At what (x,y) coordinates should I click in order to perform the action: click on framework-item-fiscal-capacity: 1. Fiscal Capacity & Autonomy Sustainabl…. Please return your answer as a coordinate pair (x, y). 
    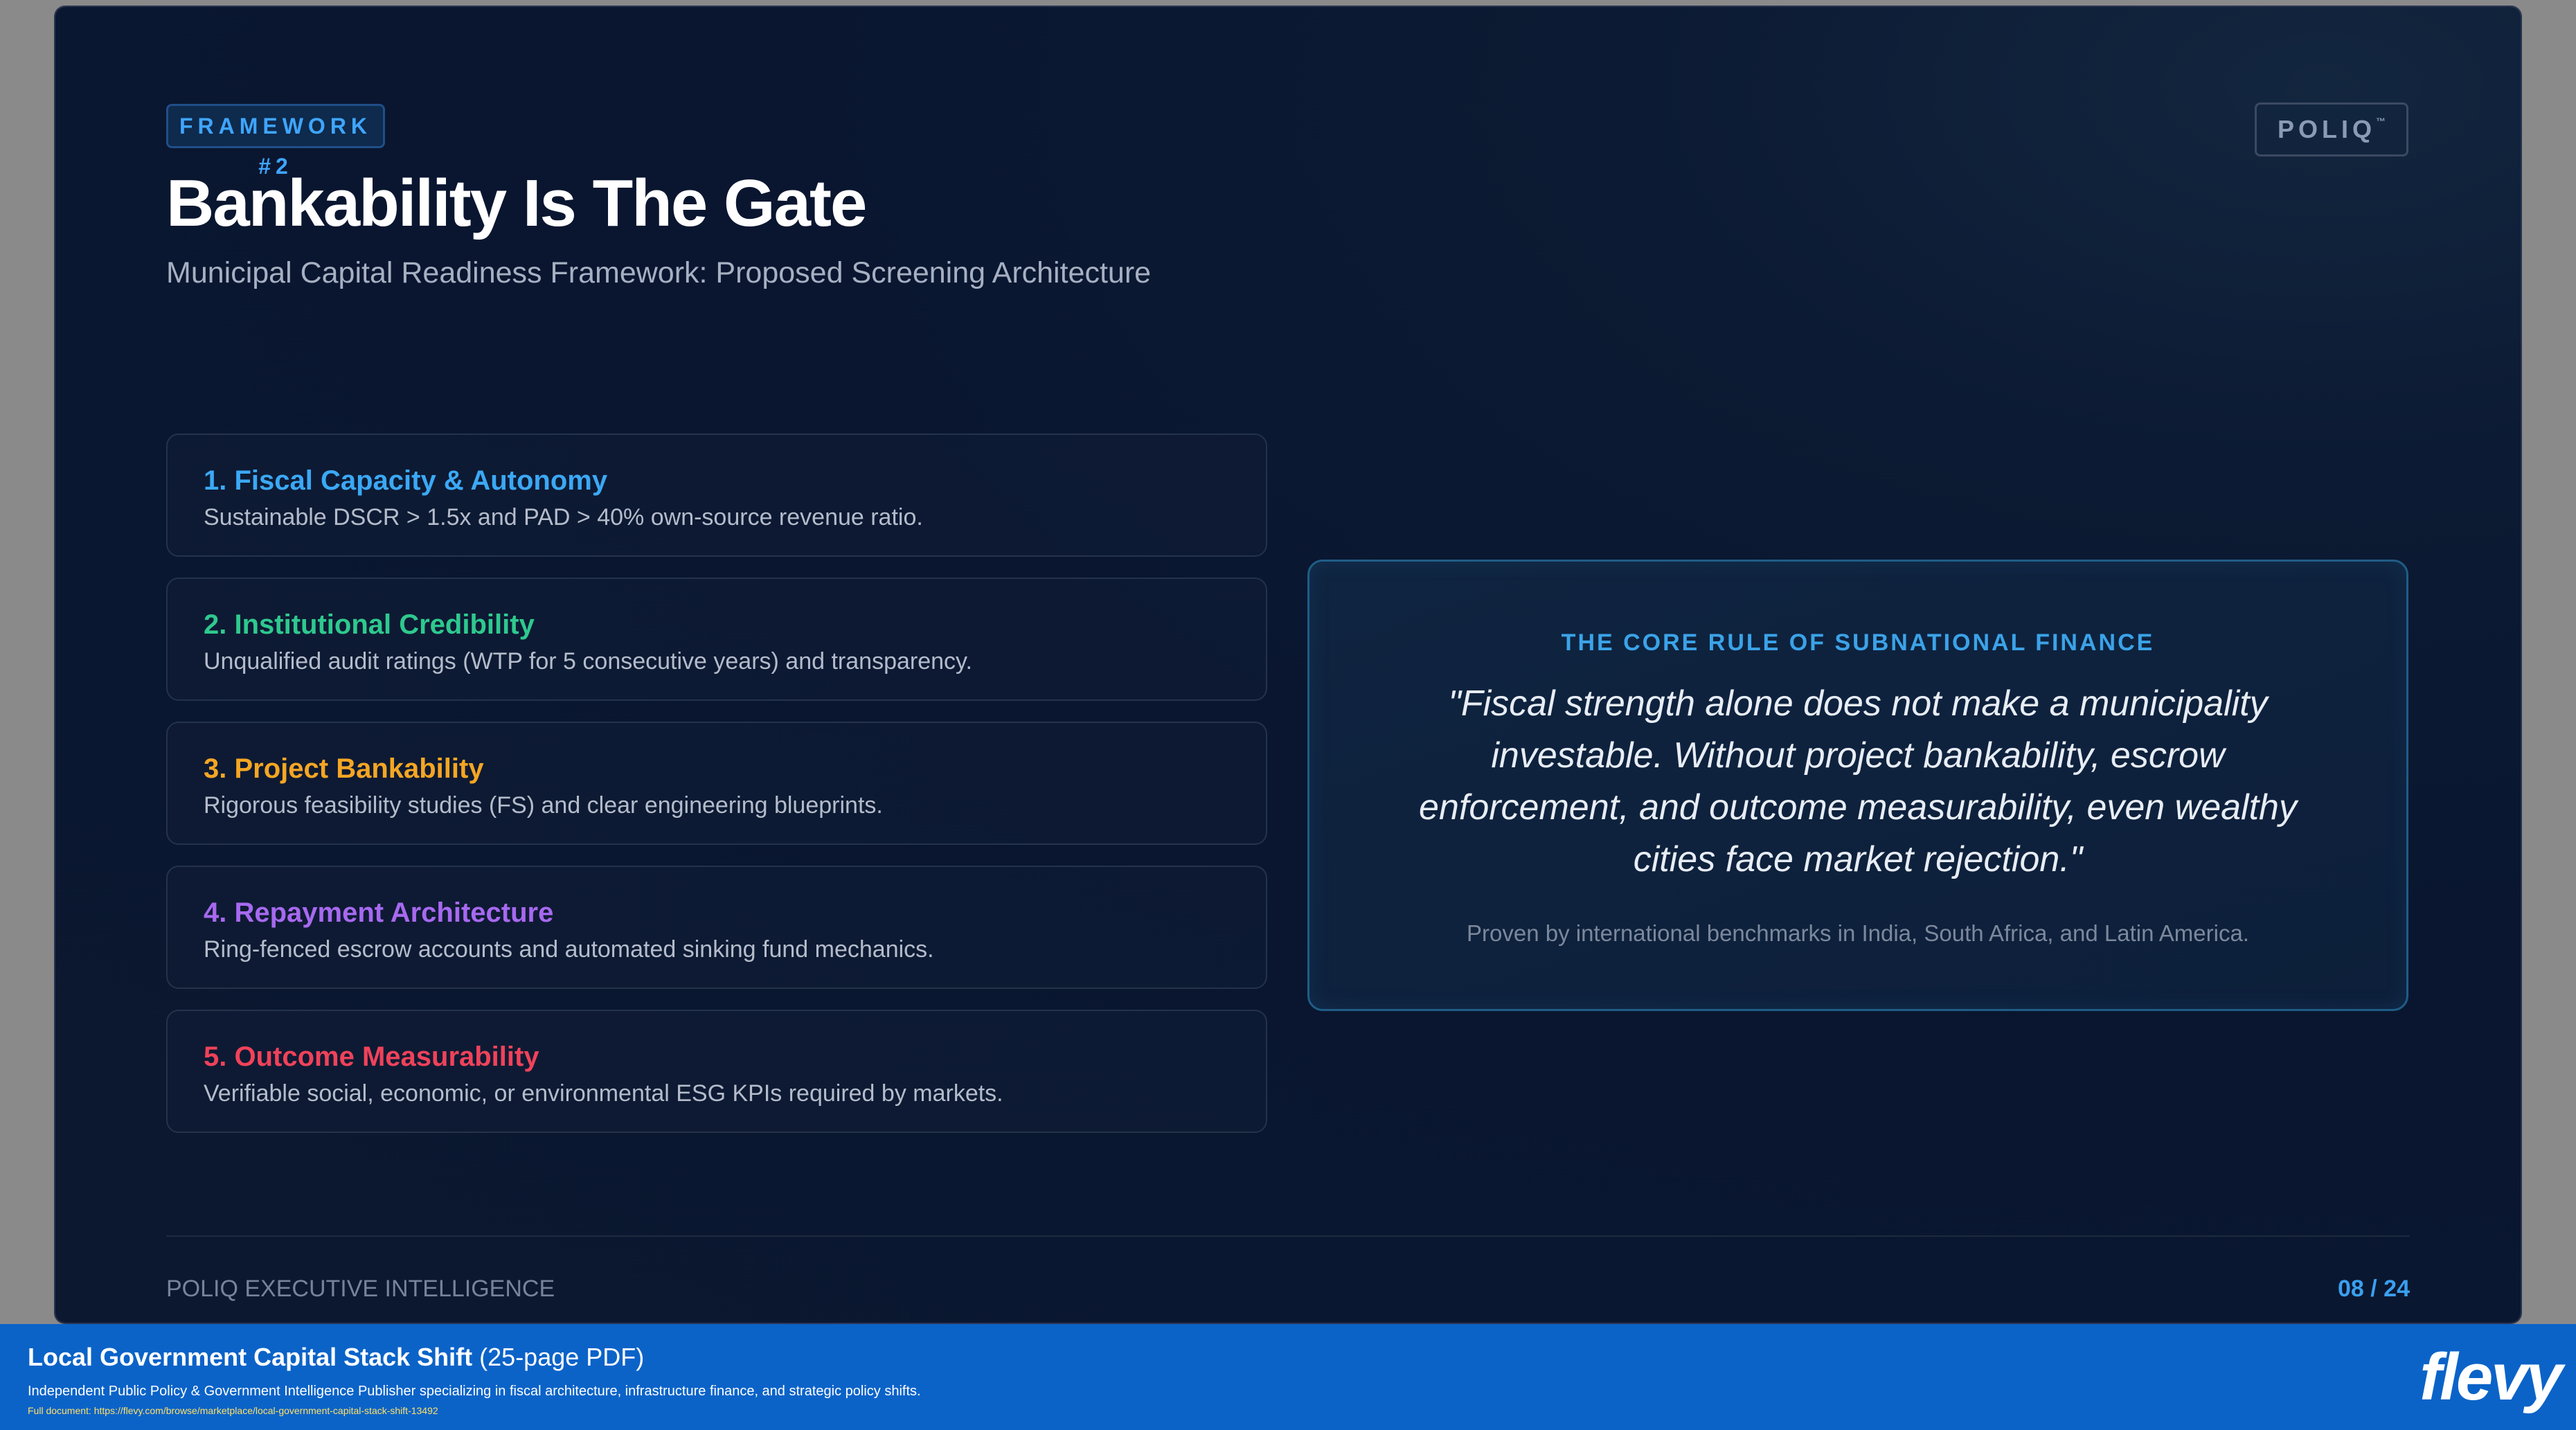
    Looking at the image, I should click on (716, 495).